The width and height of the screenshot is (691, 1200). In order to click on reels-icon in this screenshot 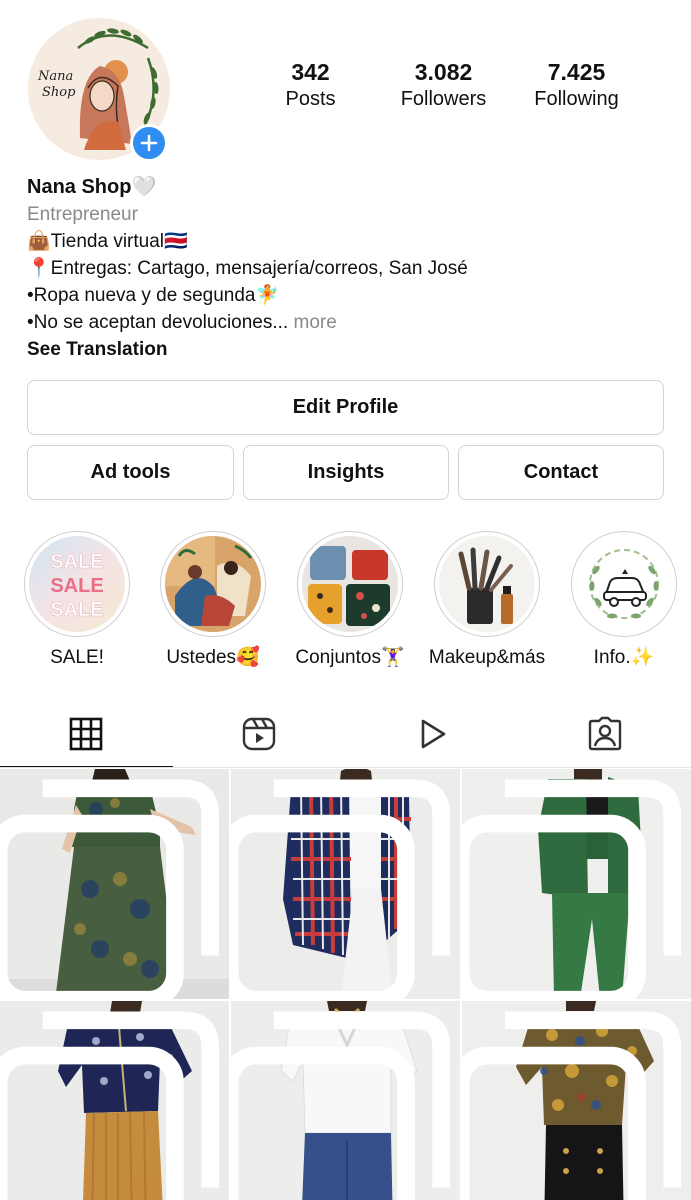, I will do `click(259, 734)`.